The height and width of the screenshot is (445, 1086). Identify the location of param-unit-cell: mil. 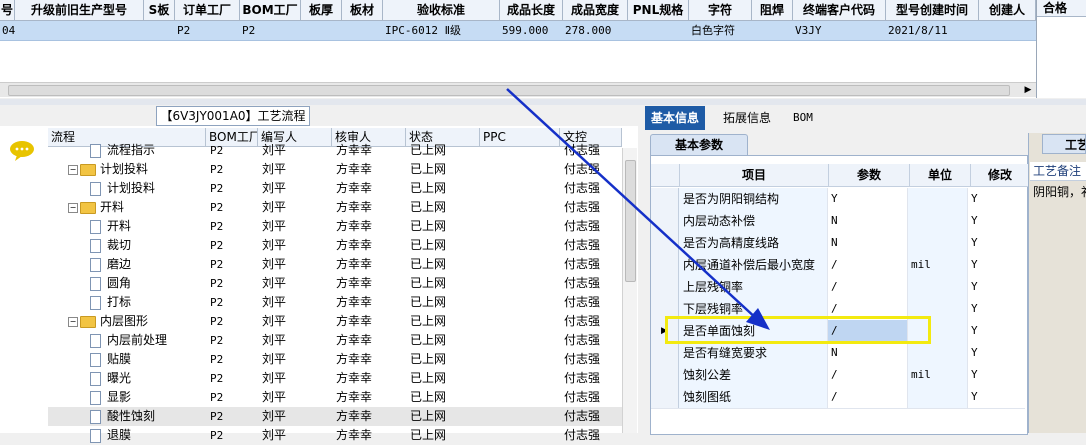
(937, 375).